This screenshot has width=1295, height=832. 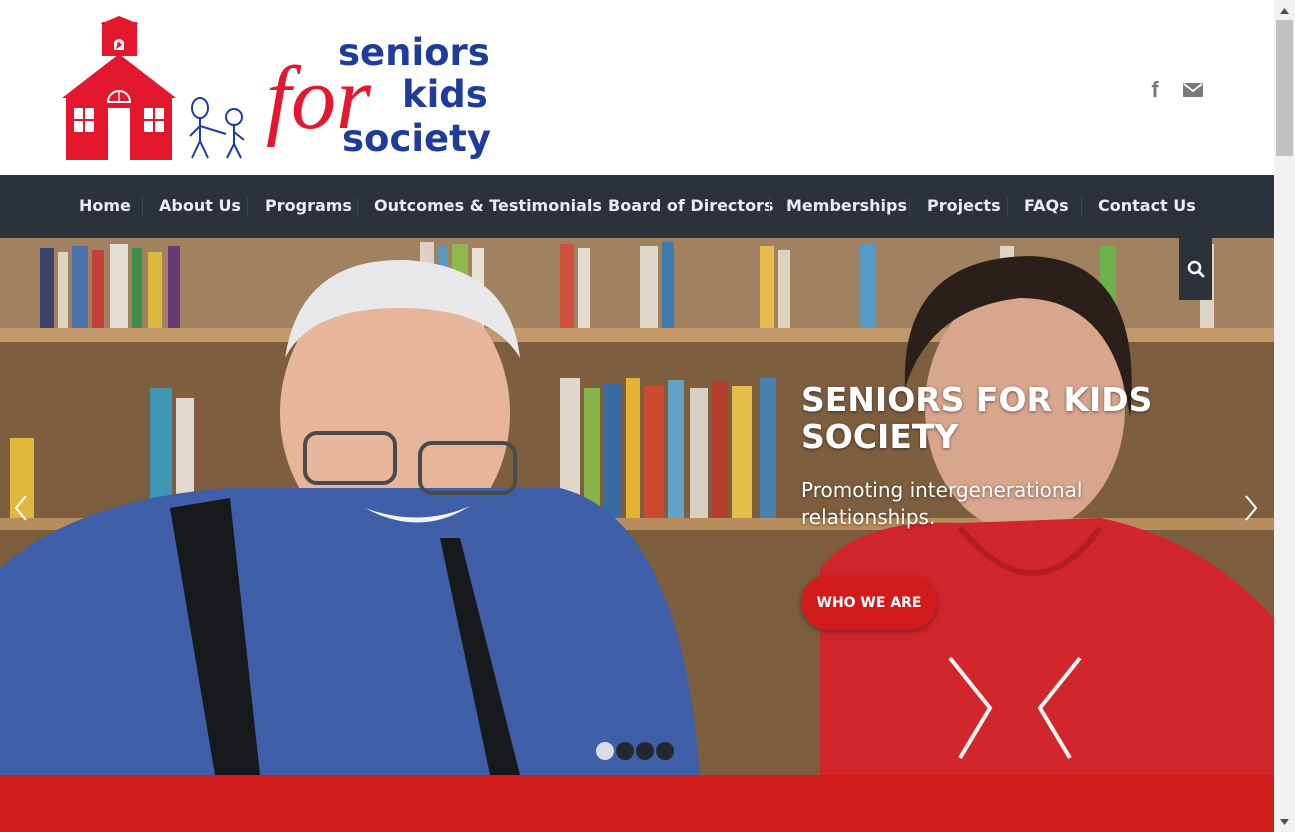 I want to click on slider-next-arrow, so click(x=1251, y=508).